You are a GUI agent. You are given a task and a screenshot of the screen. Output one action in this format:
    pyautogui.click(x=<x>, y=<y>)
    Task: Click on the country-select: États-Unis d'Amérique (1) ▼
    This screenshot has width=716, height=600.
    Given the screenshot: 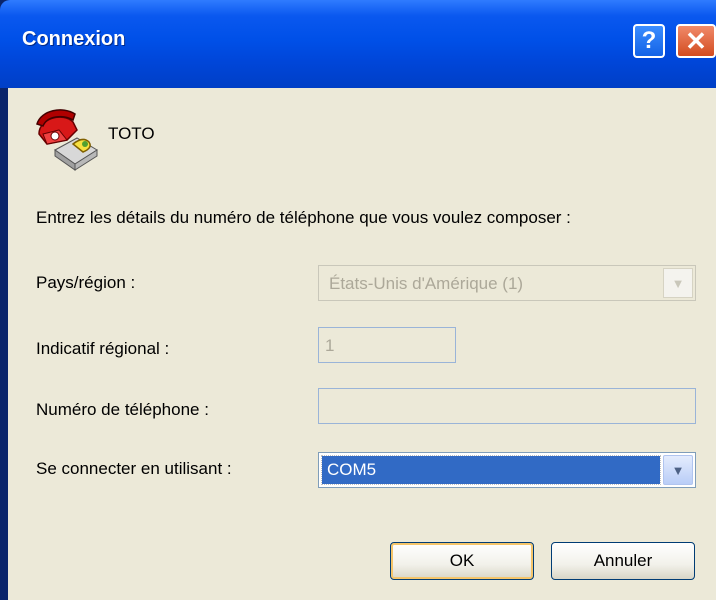 What is the action you would take?
    pyautogui.click(x=507, y=283)
    